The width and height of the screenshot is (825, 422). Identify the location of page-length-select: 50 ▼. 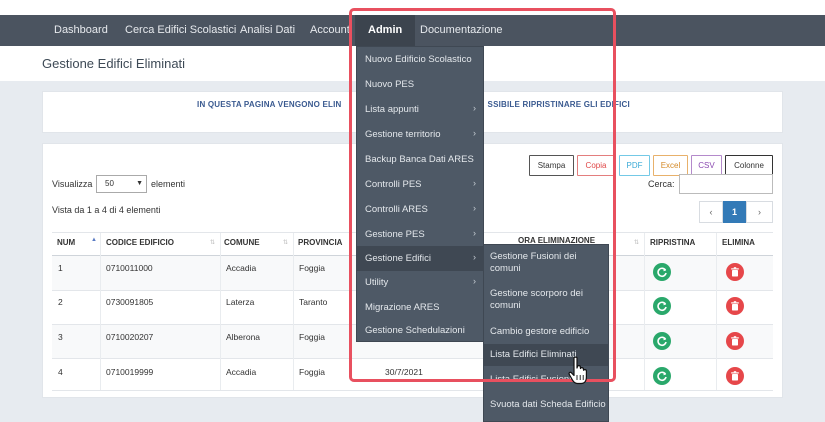
(121, 184).